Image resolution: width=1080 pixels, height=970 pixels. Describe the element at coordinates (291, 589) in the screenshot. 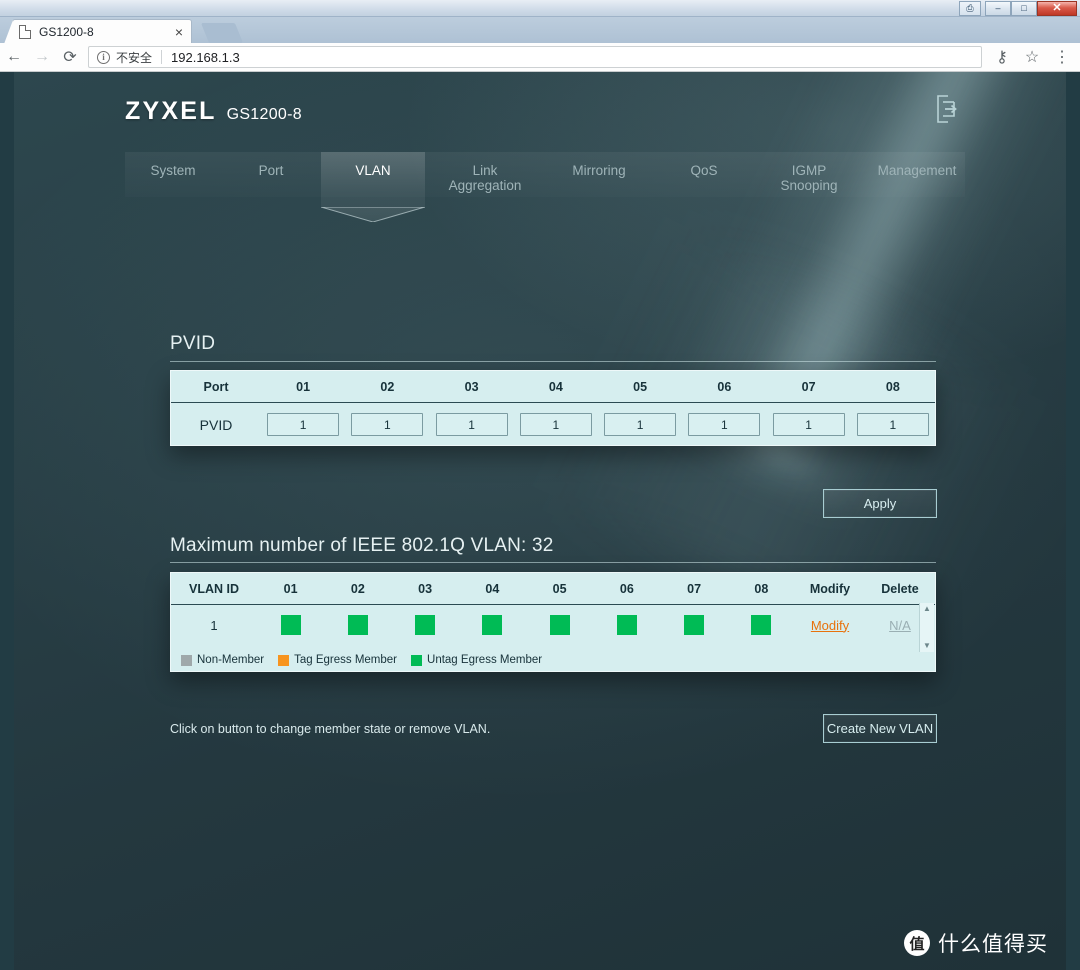

I see `vlan-col-01: 01` at that location.